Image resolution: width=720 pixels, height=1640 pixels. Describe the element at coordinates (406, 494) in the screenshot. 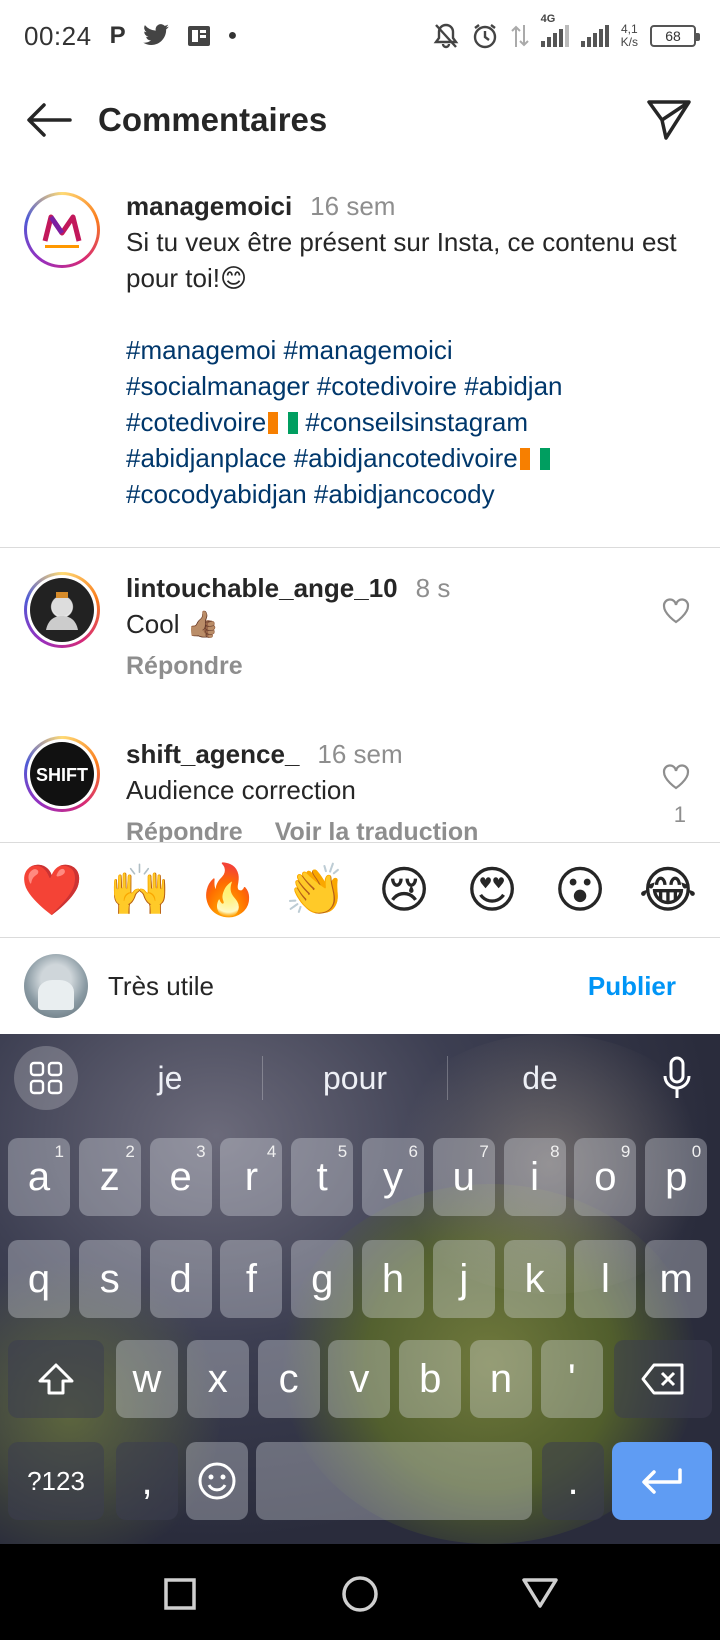

I see `caption-hashtags-line-5: #cocodyabidjan #abidjancocody` at that location.